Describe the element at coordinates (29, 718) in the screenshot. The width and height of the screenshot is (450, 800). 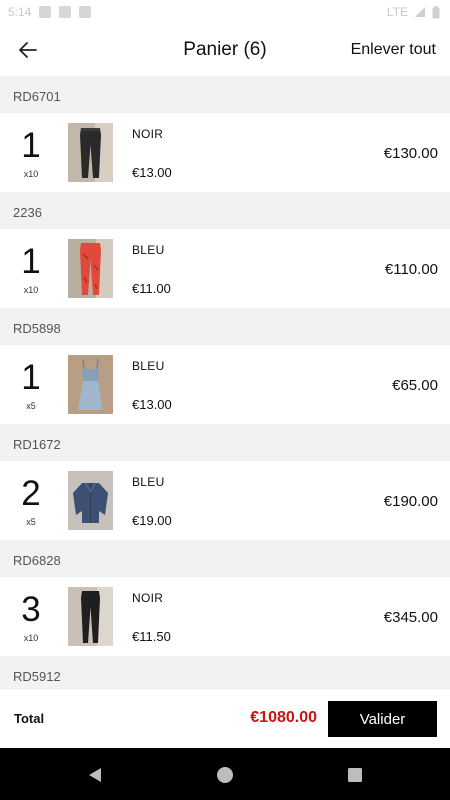
I see `total-label: Total` at that location.